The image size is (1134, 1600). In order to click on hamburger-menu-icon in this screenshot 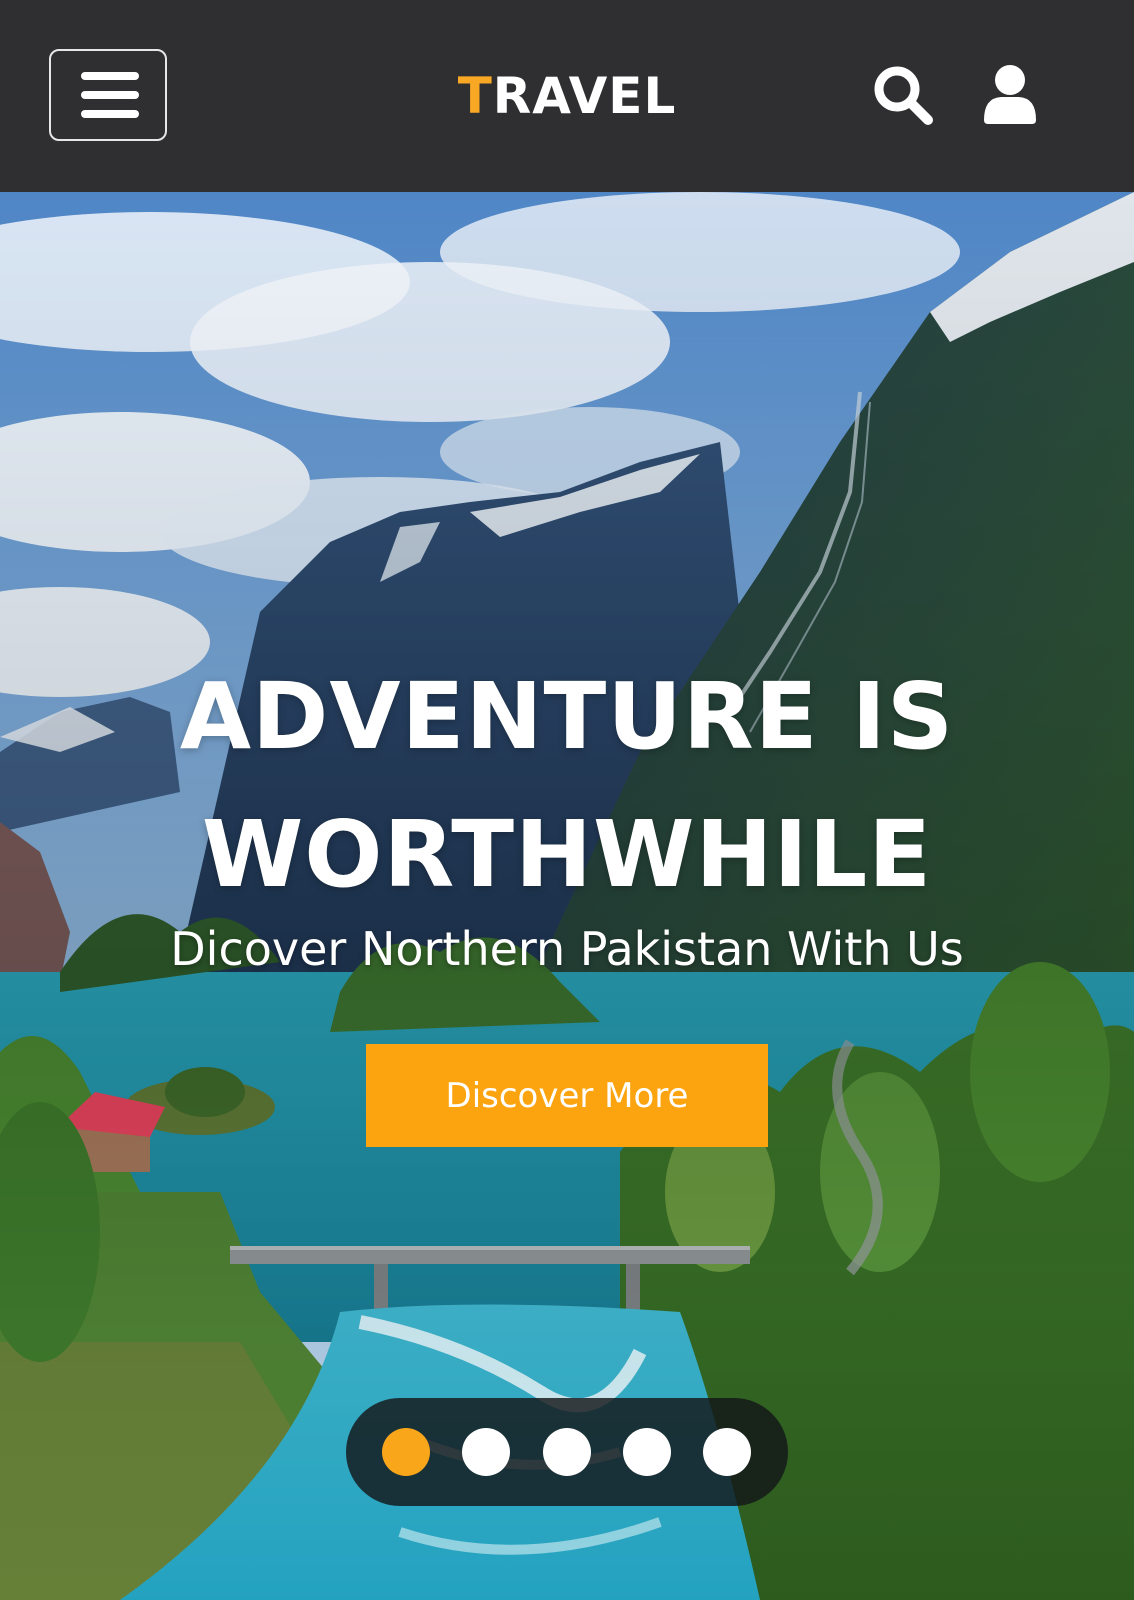, I will do `click(110, 76)`.